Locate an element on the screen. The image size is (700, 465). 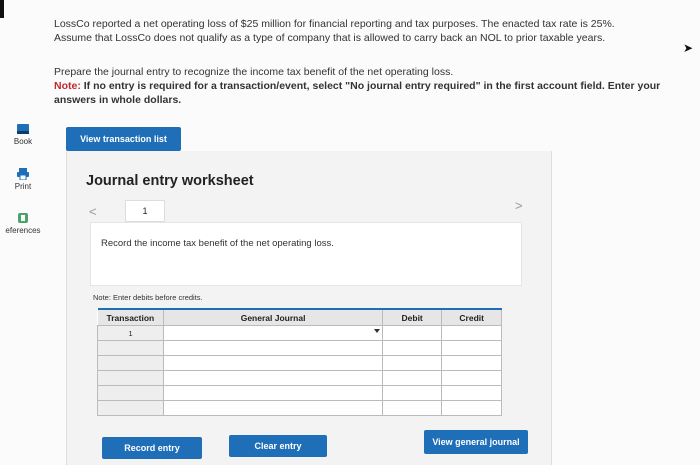
column-header-credit: Credit is located at coordinates (471, 317).